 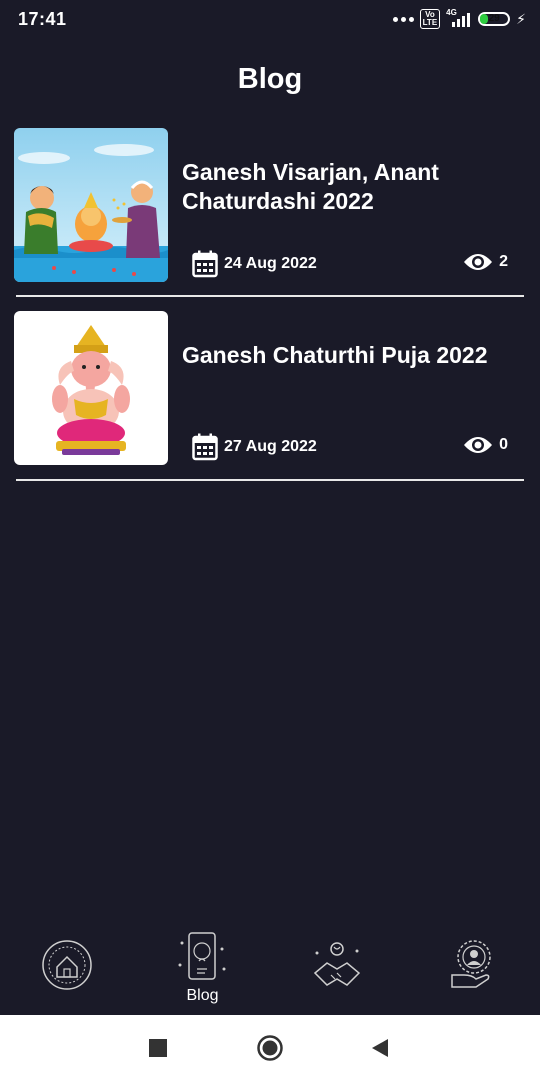 I want to click on post-views-count: 0, so click(x=503, y=444).